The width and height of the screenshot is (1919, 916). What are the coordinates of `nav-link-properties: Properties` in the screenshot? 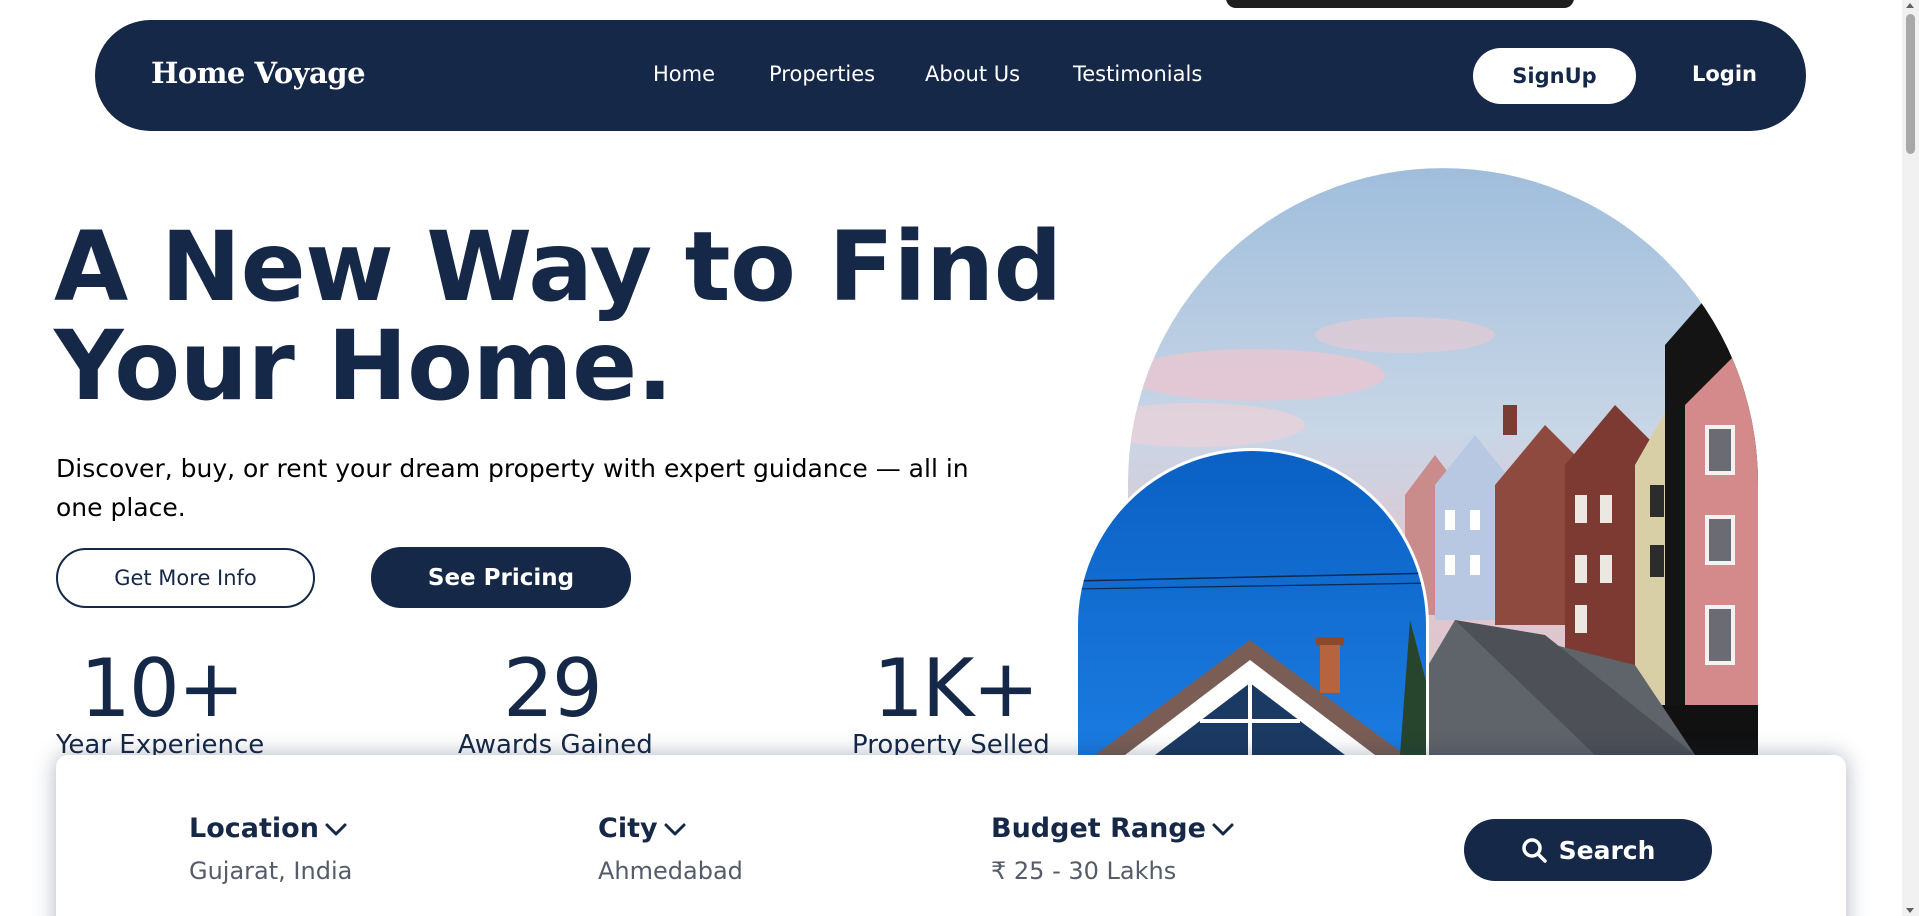 It's located at (822, 74).